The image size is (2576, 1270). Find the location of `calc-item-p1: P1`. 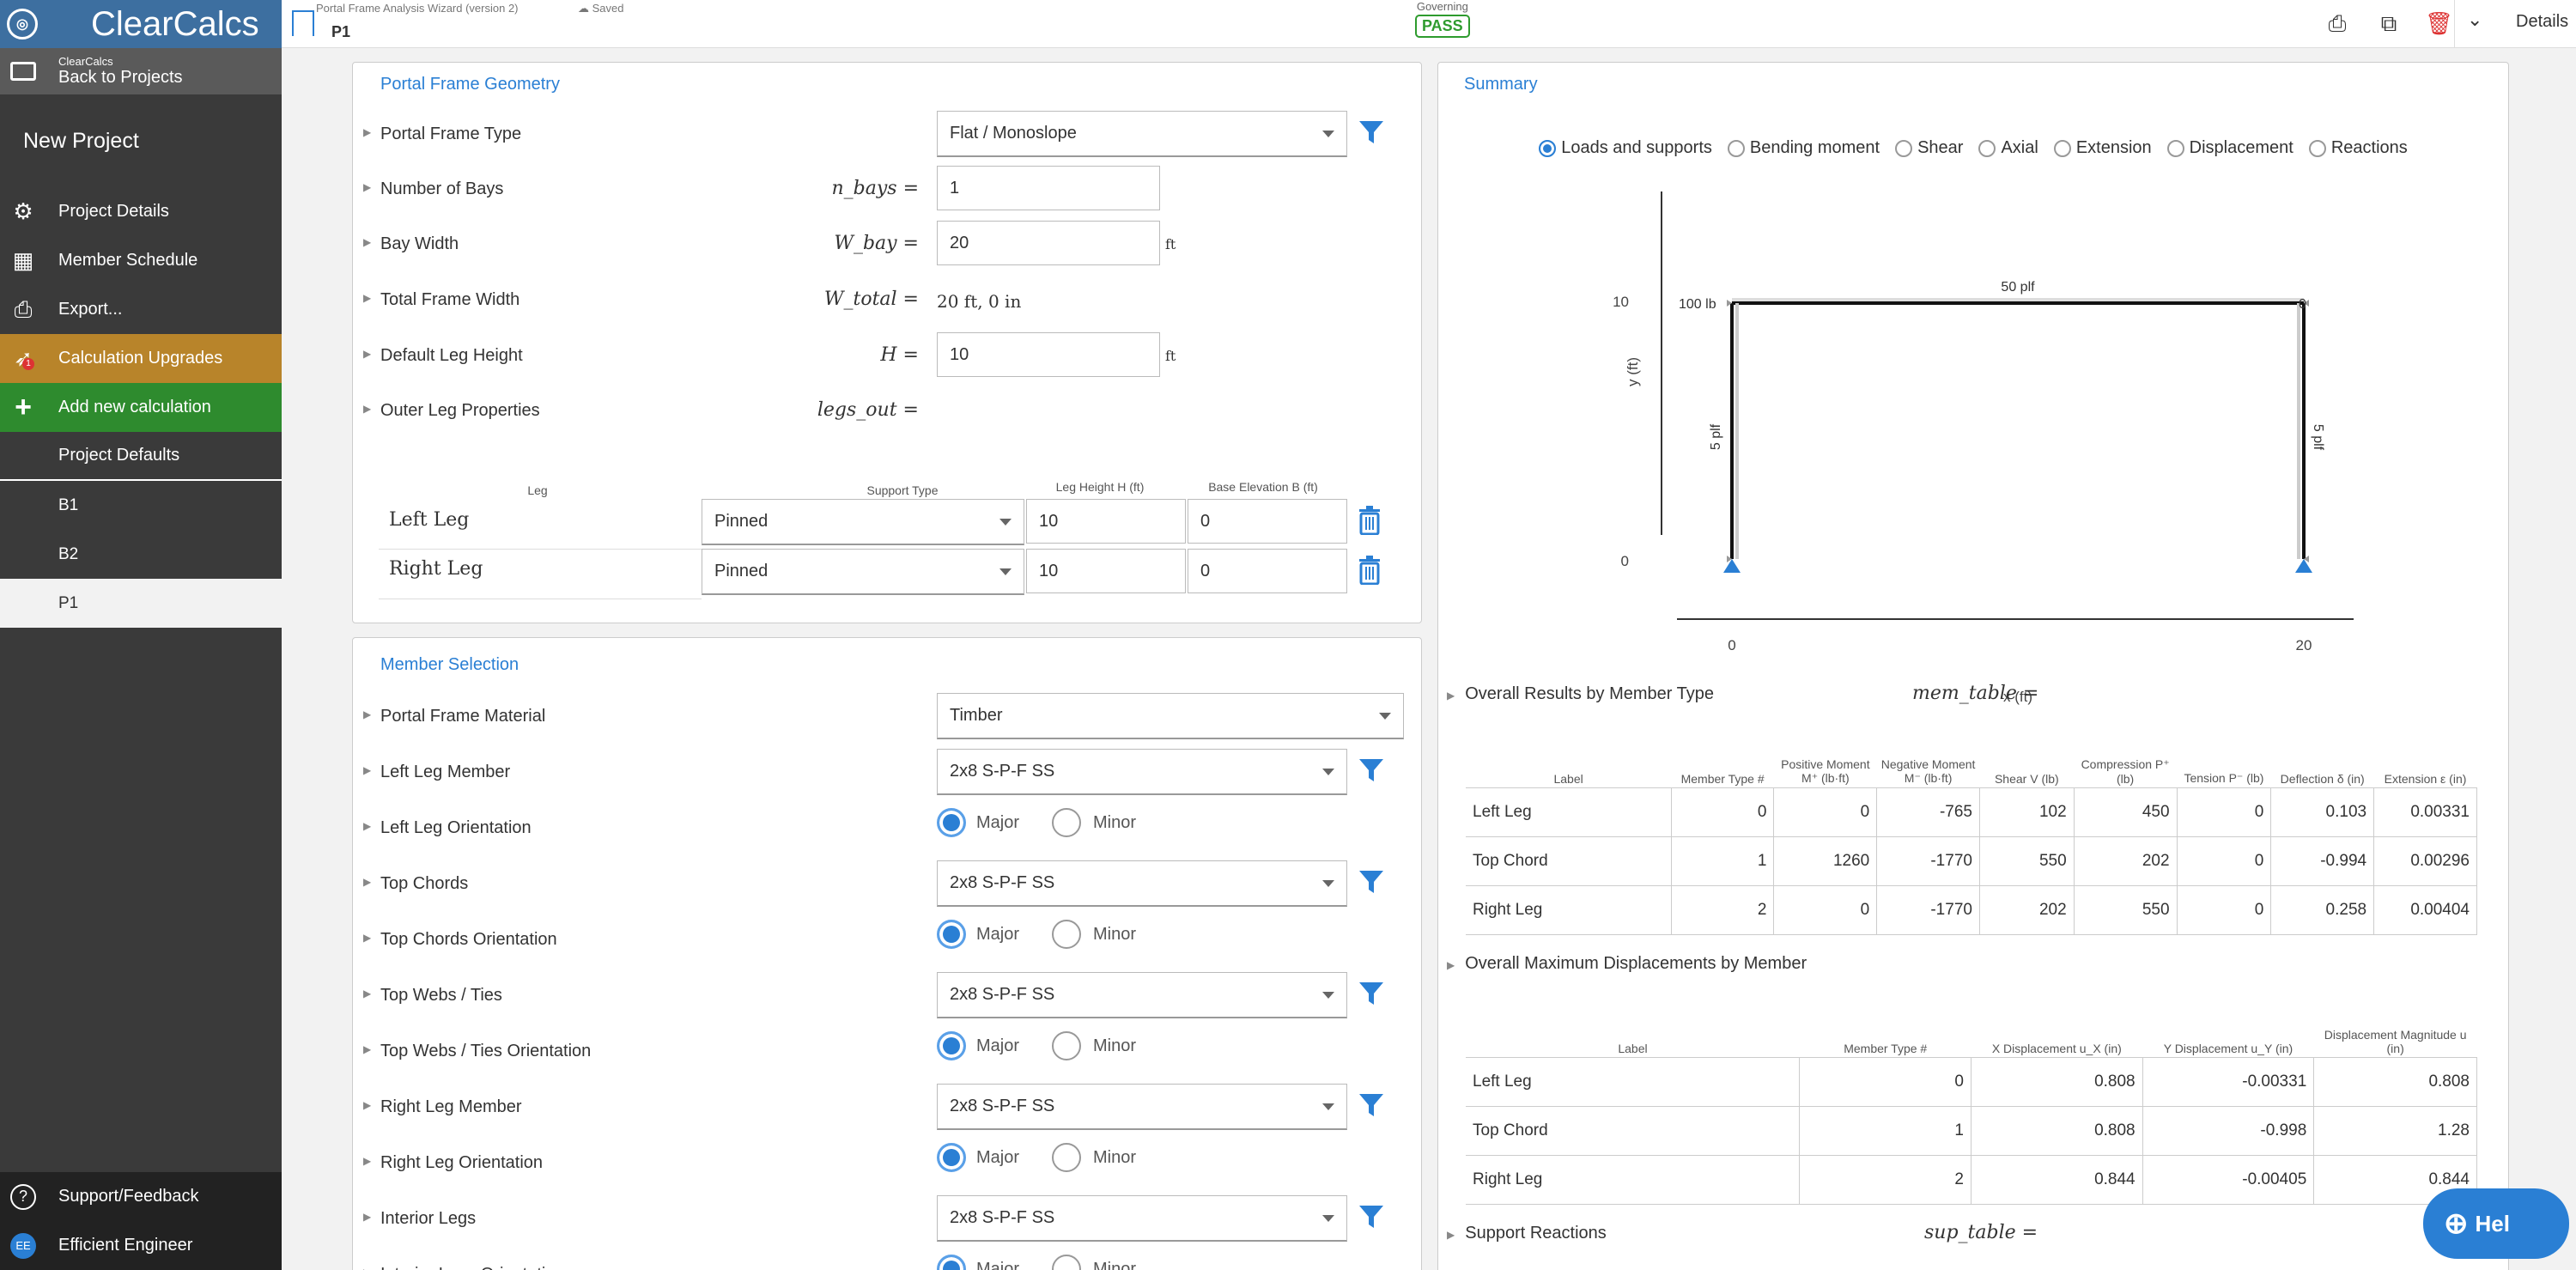

calc-item-p1: P1 is located at coordinates (141, 603).